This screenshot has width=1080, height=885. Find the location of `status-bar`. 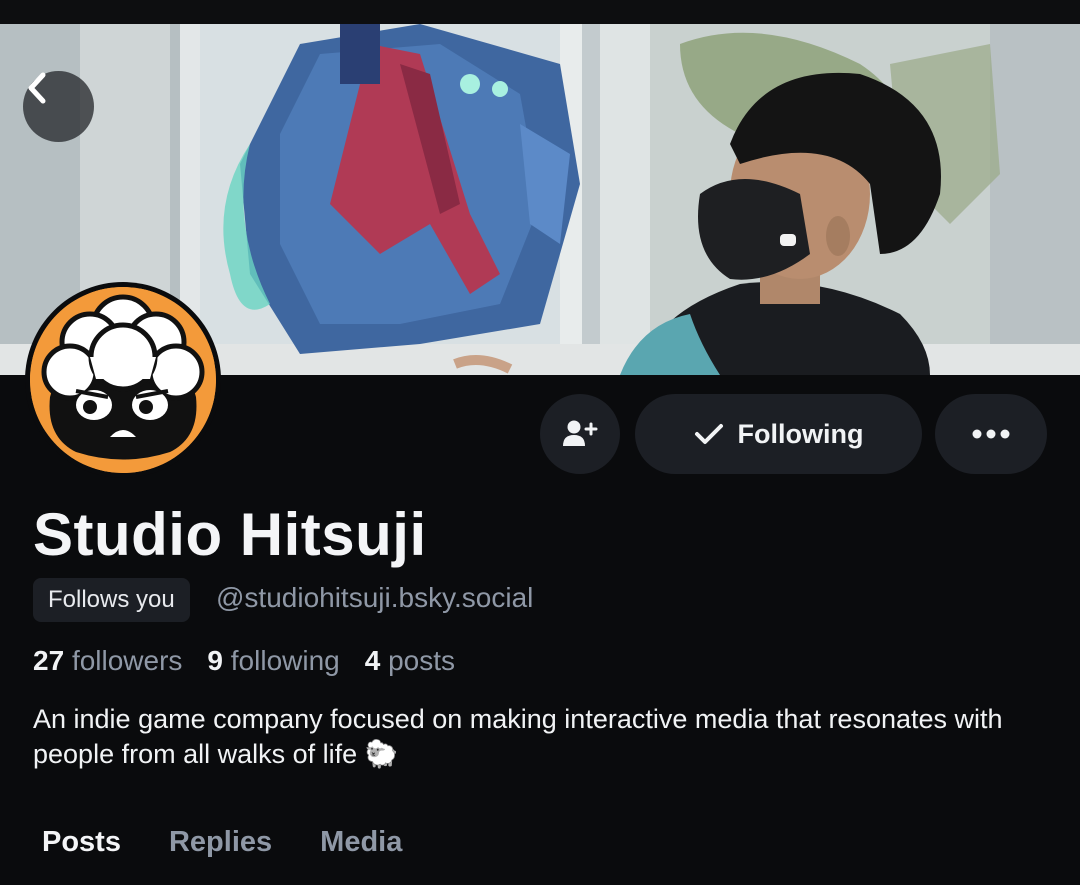

status-bar is located at coordinates (540, 12).